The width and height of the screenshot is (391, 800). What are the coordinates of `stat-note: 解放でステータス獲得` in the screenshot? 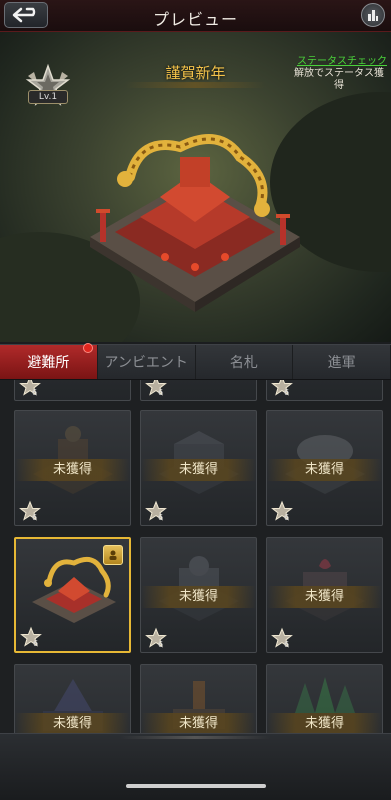 It's located at (339, 79).